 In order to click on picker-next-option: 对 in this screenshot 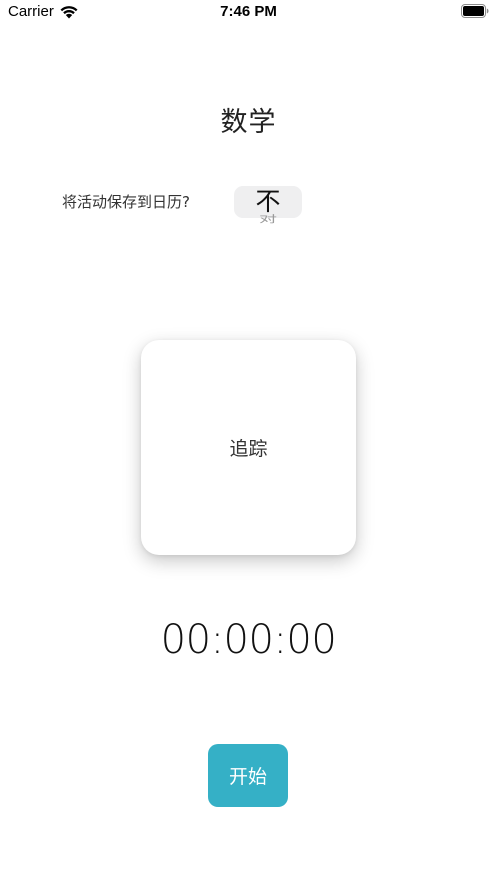, I will do `click(268, 219)`.